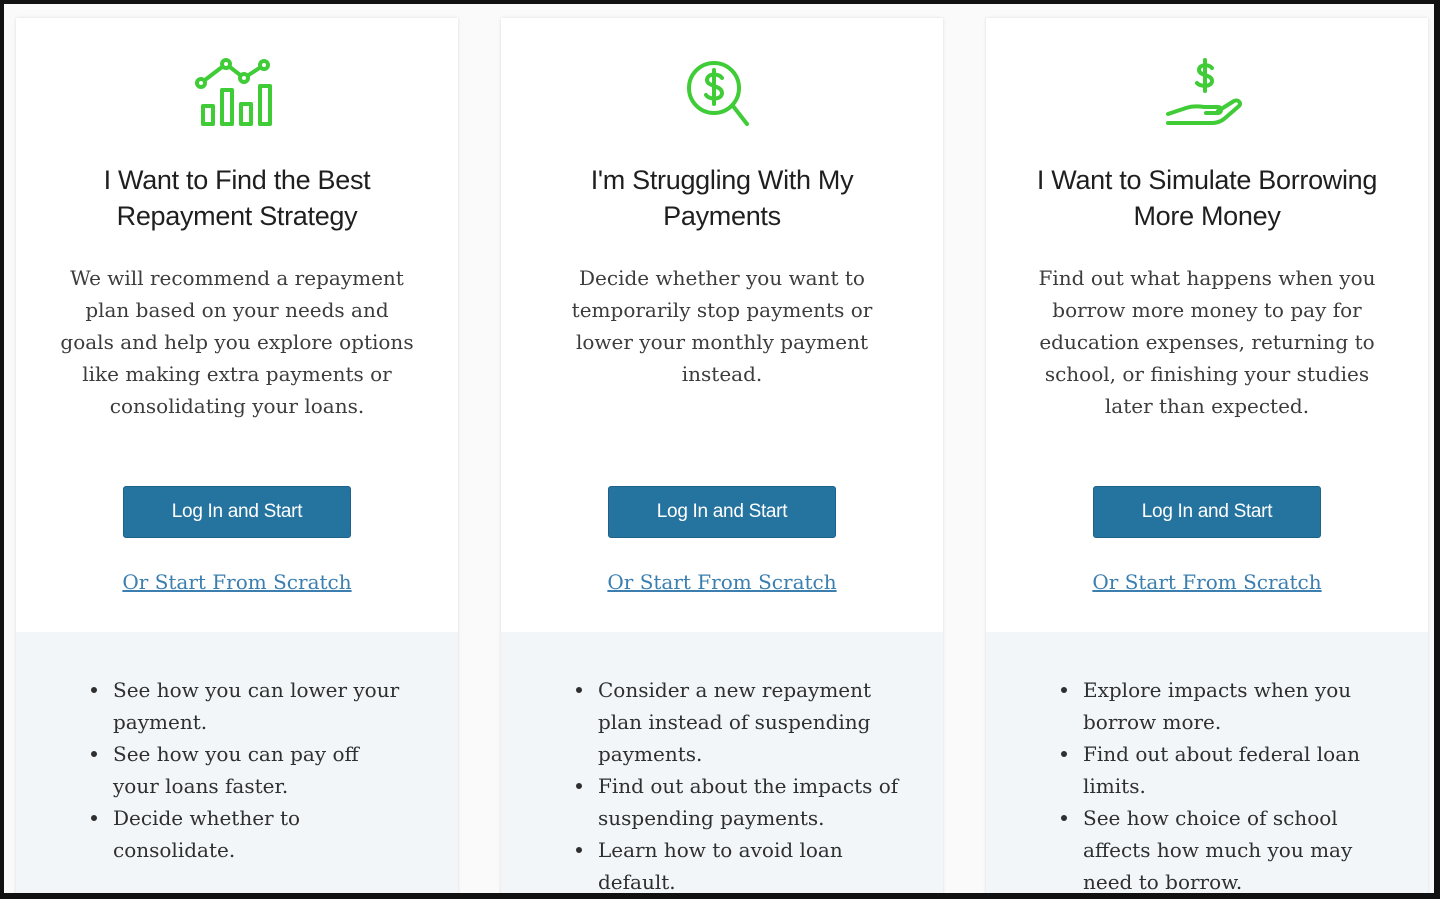 Image resolution: width=1440 pixels, height=899 pixels. Describe the element at coordinates (1207, 198) in the screenshot. I see `card-title: I Want to Simulate Borrowing More Money` at that location.